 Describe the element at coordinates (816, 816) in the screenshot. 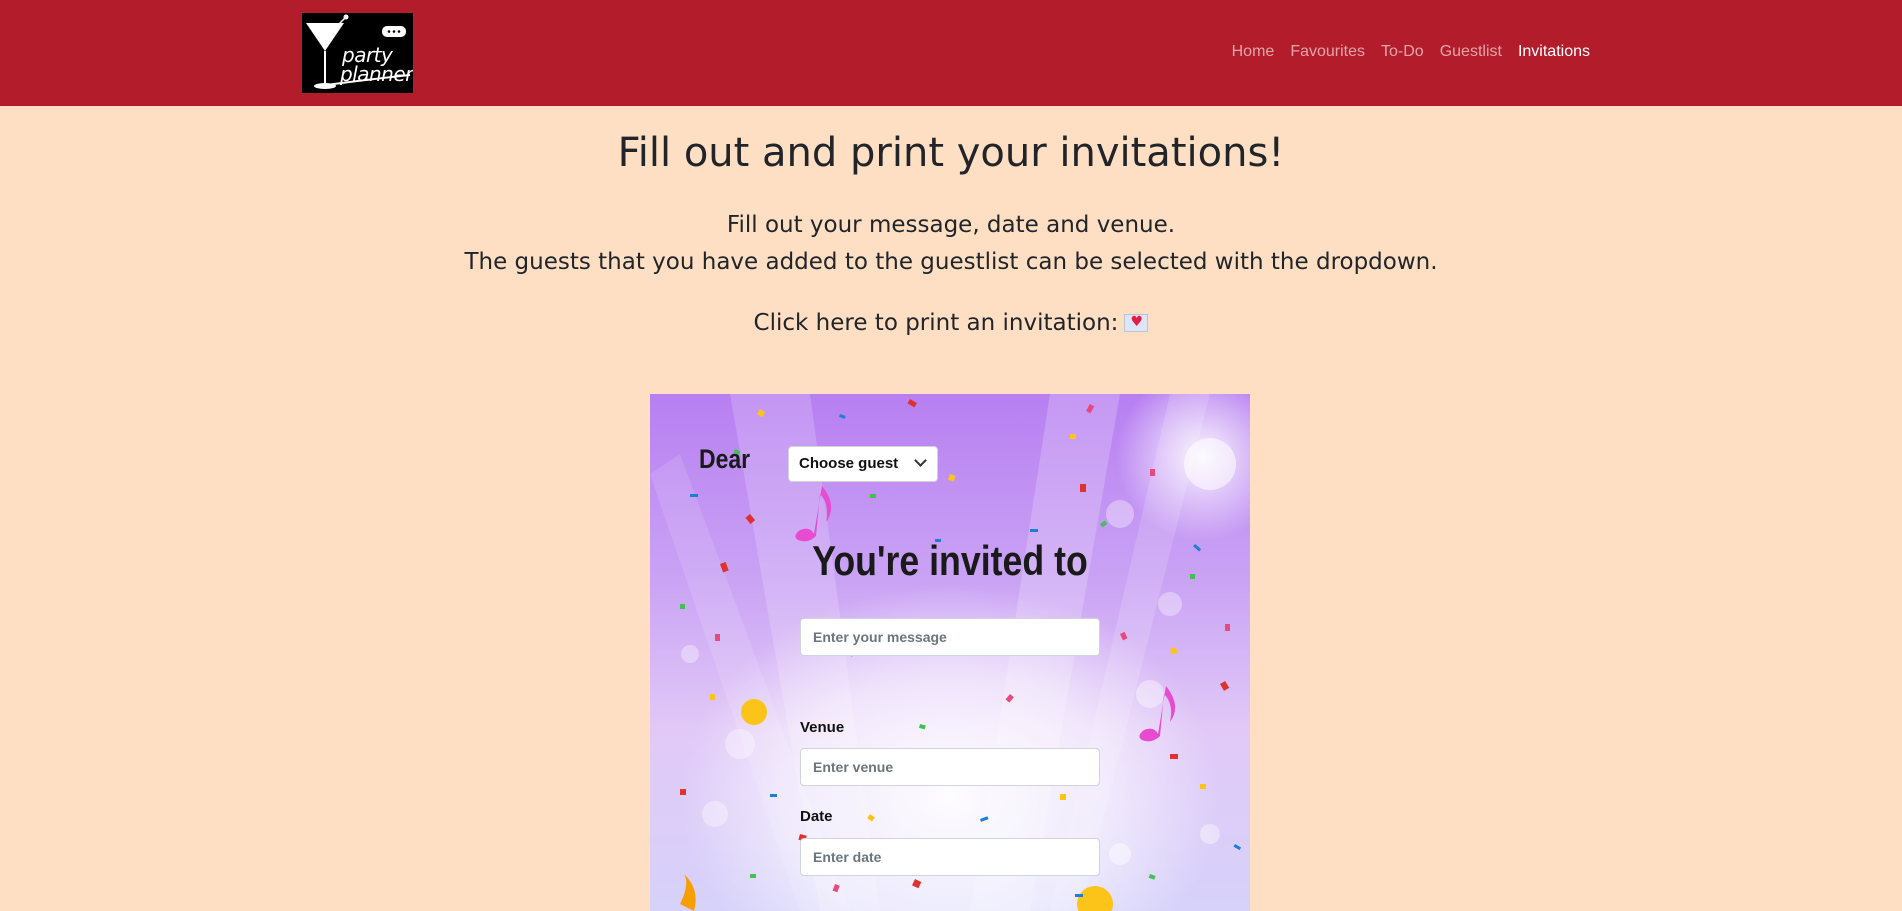

I see `date-label: Date` at that location.